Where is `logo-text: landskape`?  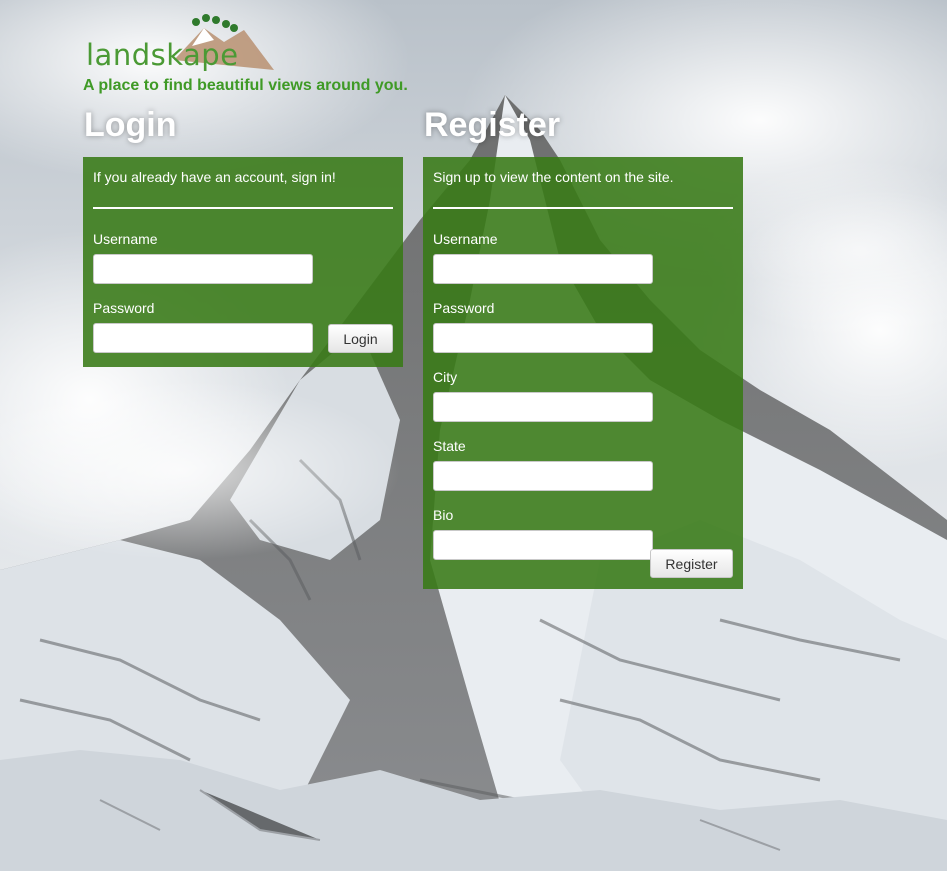
logo-text: landskape is located at coordinates (162, 55).